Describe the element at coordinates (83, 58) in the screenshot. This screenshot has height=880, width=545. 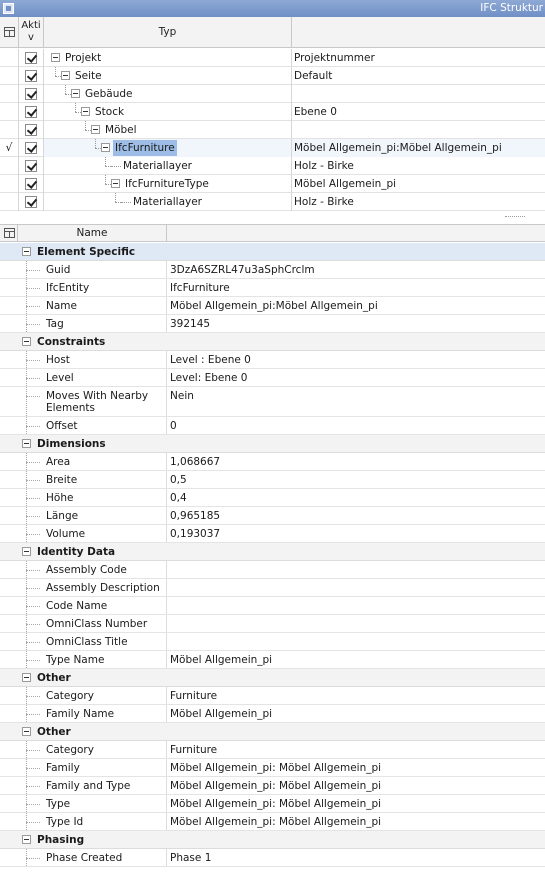
I see `tree-node-label: Projekt` at that location.